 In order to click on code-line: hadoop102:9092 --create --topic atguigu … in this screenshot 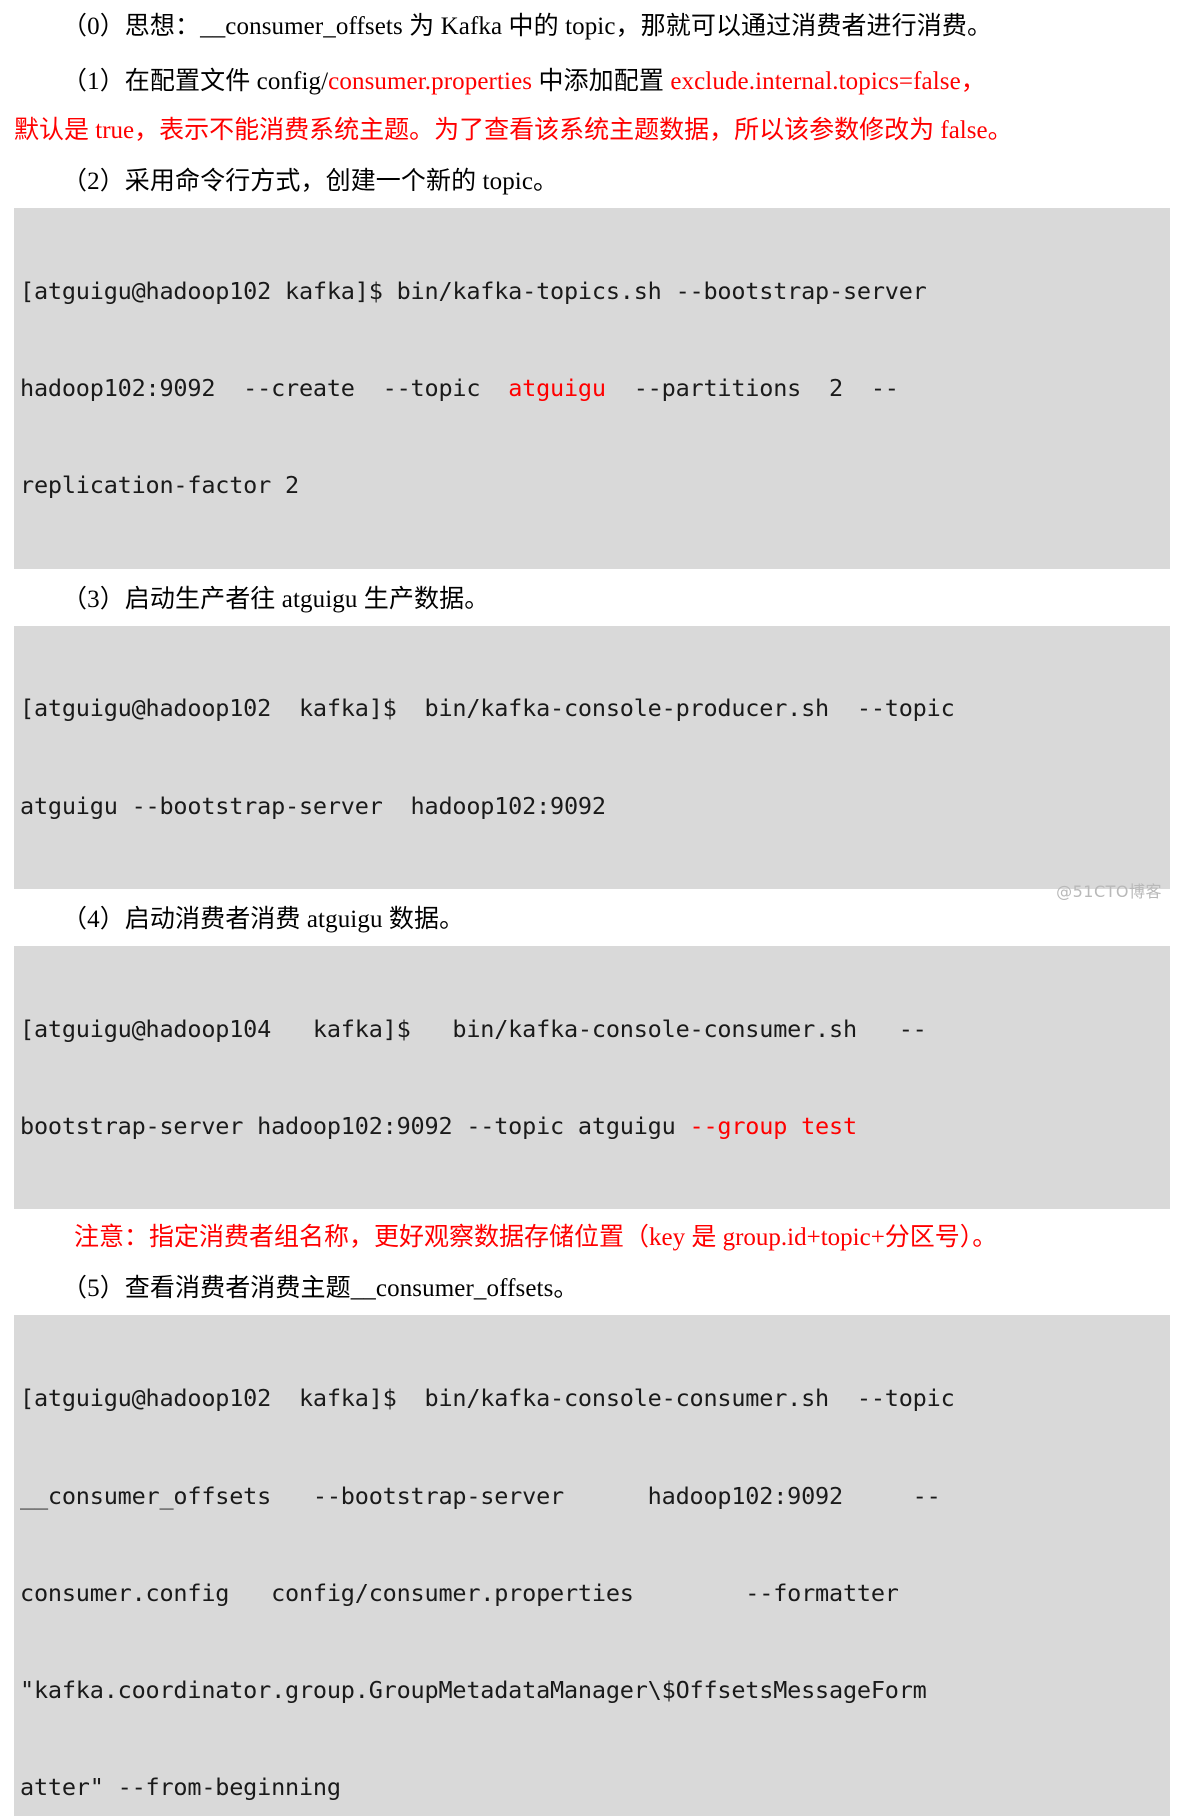, I will do `click(592, 388)`.